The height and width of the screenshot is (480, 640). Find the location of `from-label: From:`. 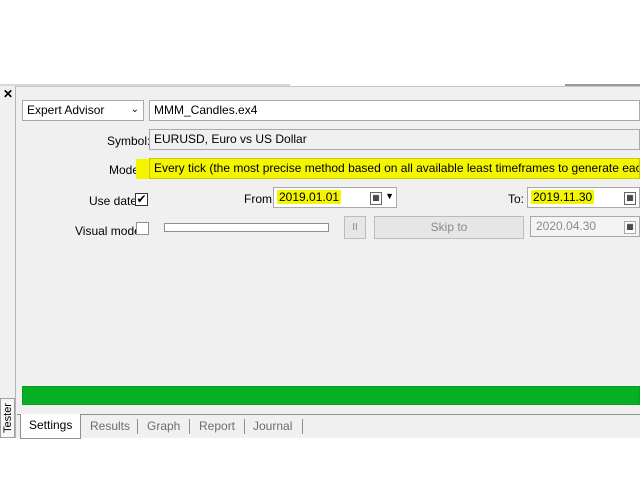

from-label: From: is located at coordinates (260, 199).